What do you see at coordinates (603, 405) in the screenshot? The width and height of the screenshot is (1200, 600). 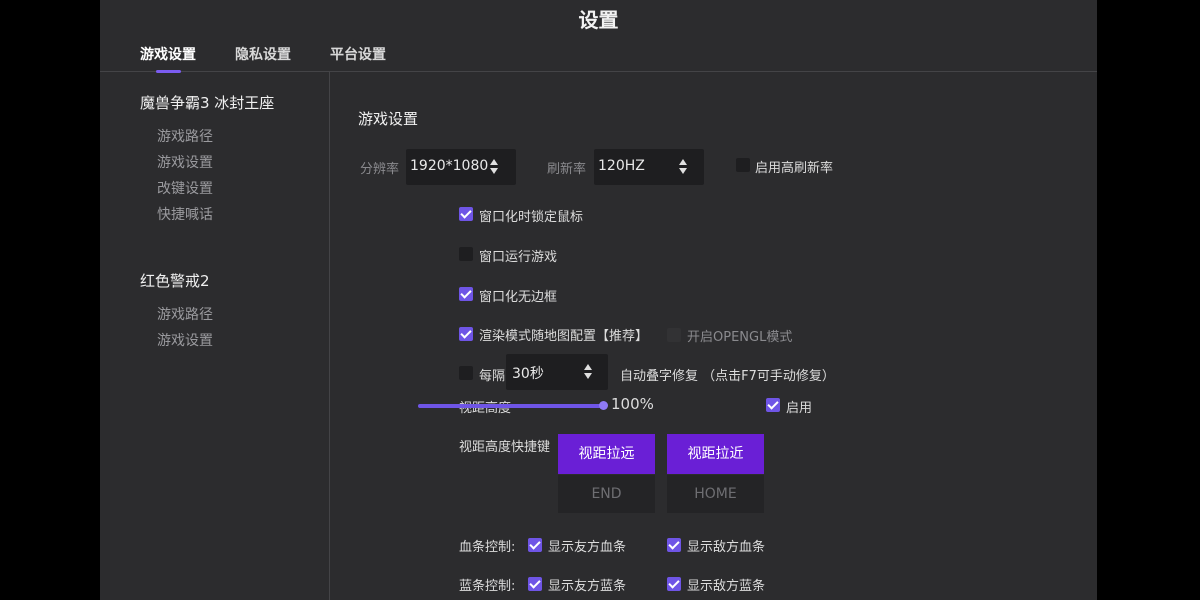 I see `view-height-slider-handle` at bounding box center [603, 405].